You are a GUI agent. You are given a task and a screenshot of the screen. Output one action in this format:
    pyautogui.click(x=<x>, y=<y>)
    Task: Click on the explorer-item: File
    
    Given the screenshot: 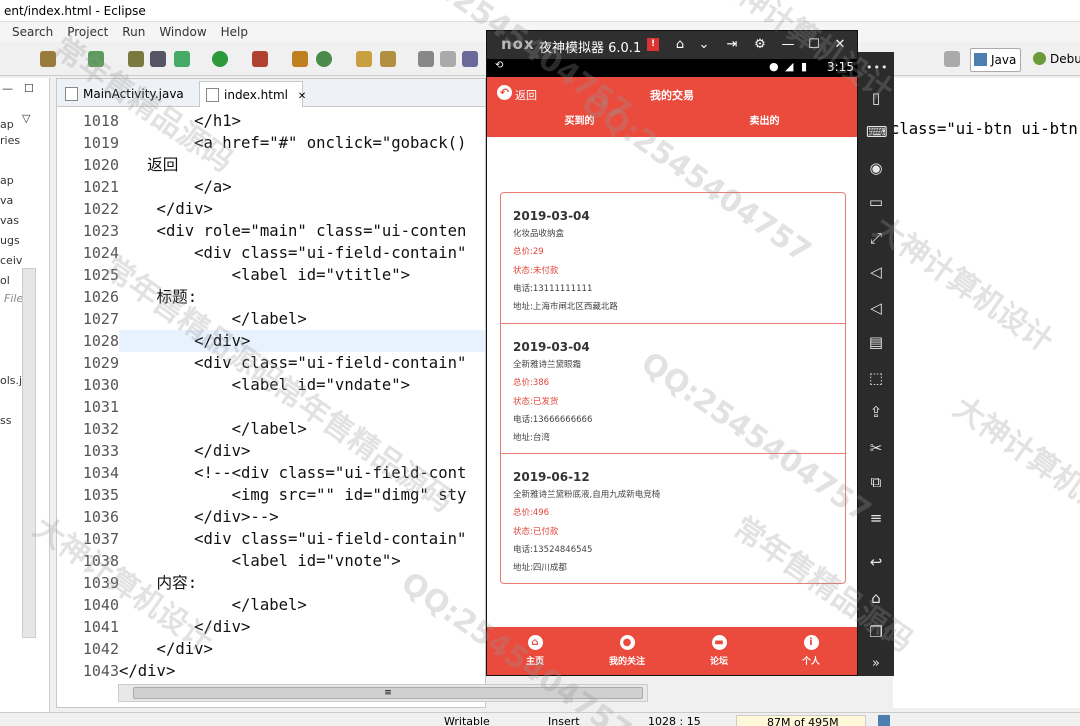 What is the action you would take?
    pyautogui.click(x=13, y=298)
    